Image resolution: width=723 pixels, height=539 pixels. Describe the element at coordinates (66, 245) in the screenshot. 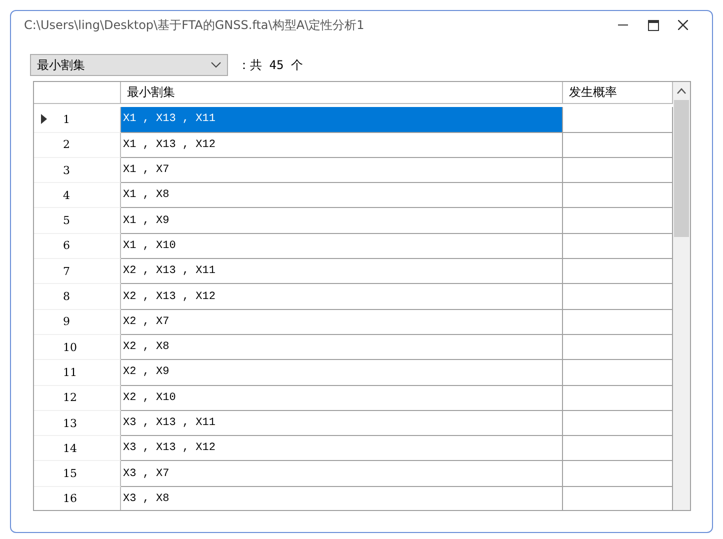

I see `row-number: 6` at that location.